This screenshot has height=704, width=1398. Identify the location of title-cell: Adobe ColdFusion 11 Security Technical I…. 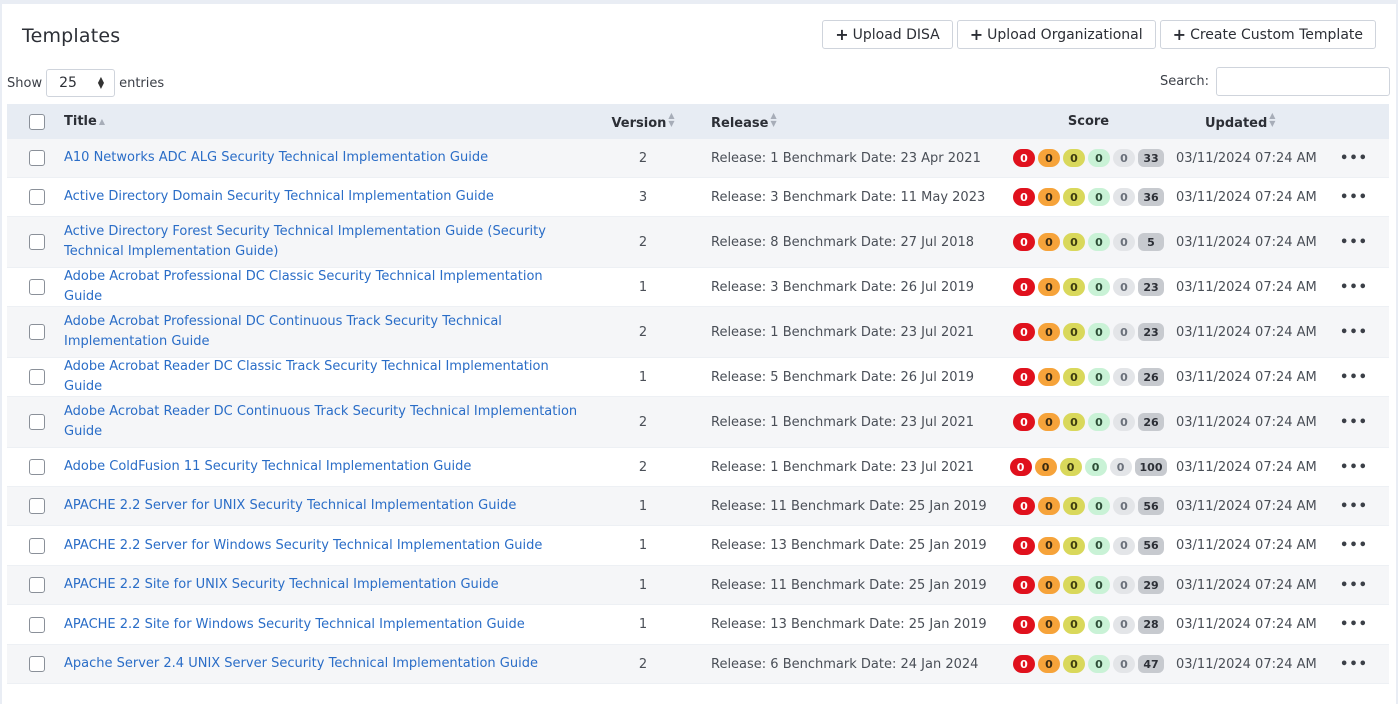
(324, 467).